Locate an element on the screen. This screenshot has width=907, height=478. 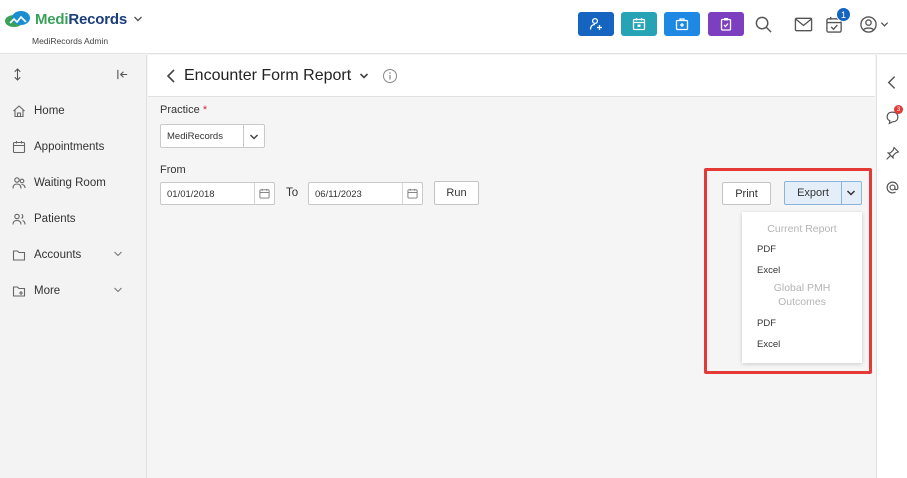
user-menu-button is located at coordinates (874, 24).